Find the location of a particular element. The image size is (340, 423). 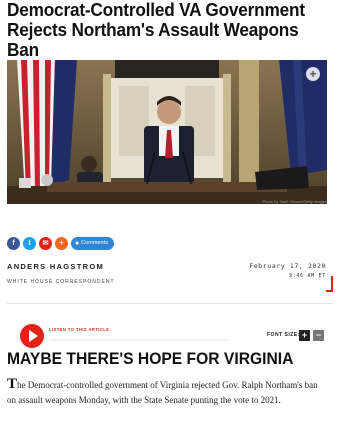

publish-time: 9:46 AM ET is located at coordinates (307, 276).